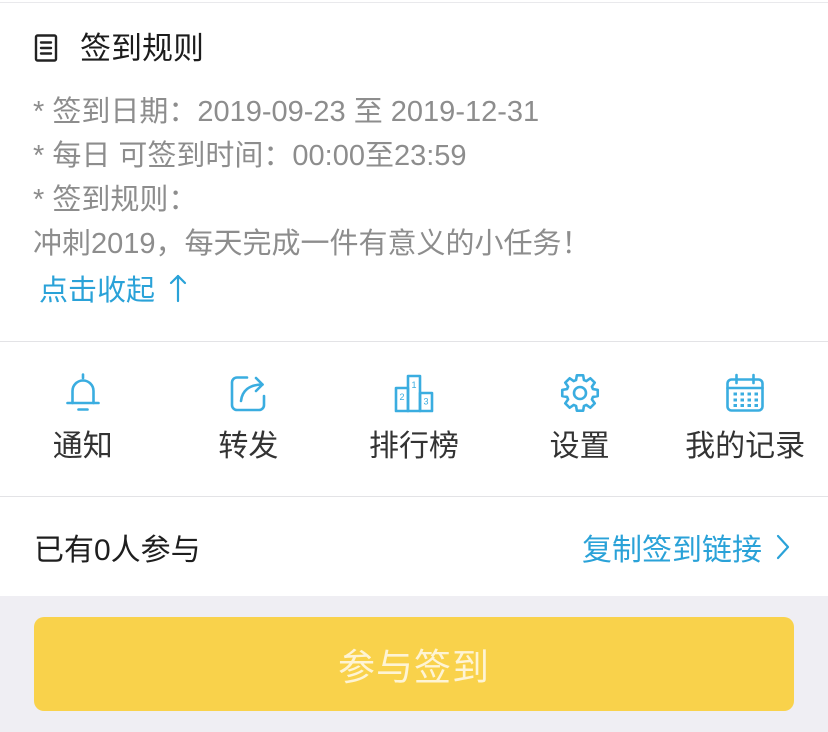 The image size is (828, 732). What do you see at coordinates (97, 291) in the screenshot?
I see `collapse-rules-label: 点击收起` at bounding box center [97, 291].